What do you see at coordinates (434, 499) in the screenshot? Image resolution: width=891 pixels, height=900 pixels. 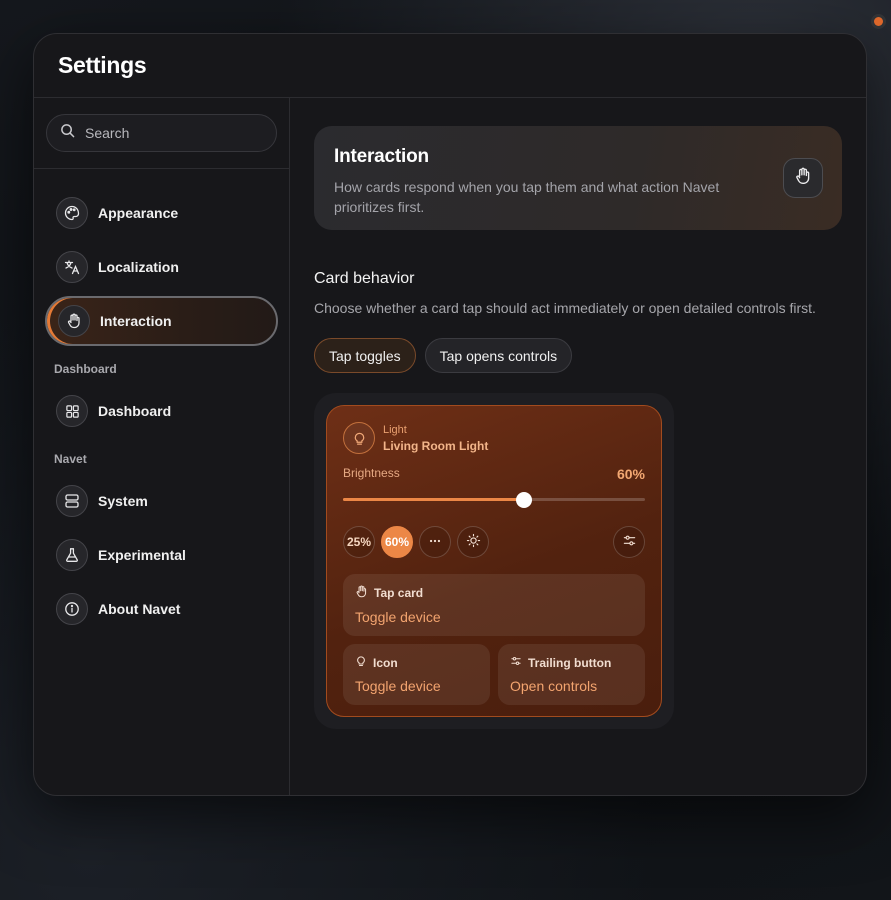 I see `slider-fill` at bounding box center [434, 499].